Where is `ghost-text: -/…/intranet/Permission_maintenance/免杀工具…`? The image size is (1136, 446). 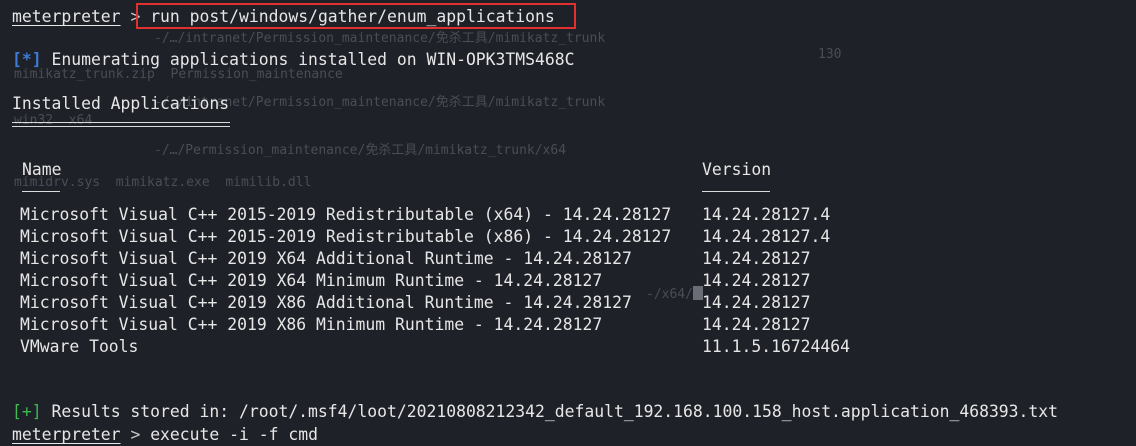
ghost-text: -/…/intranet/Permission_maintenance/免杀工具… is located at coordinates (380, 38).